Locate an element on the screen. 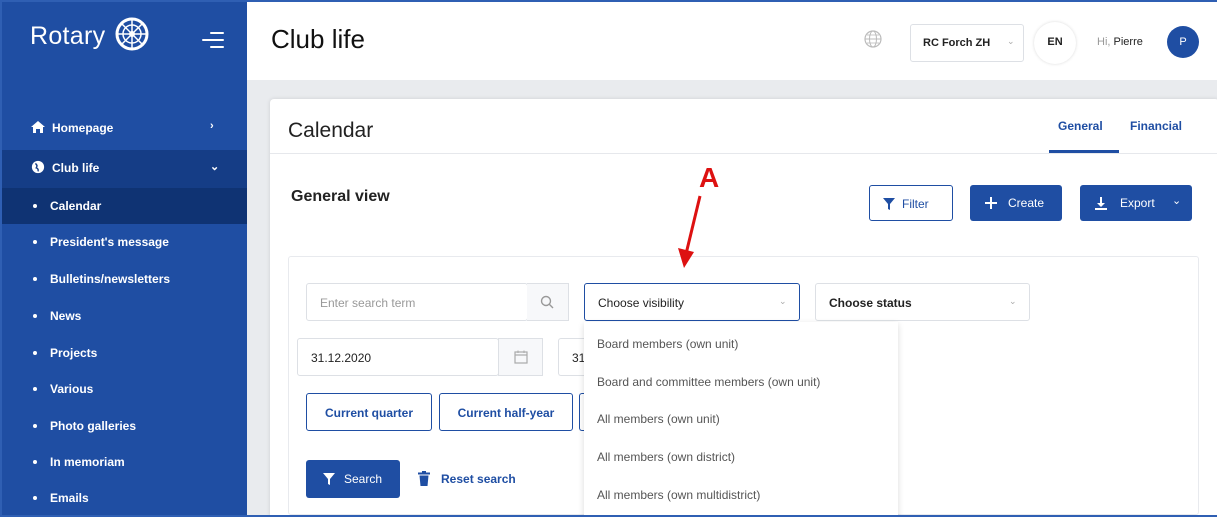  export-button: Export ⌄ is located at coordinates (1136, 203).